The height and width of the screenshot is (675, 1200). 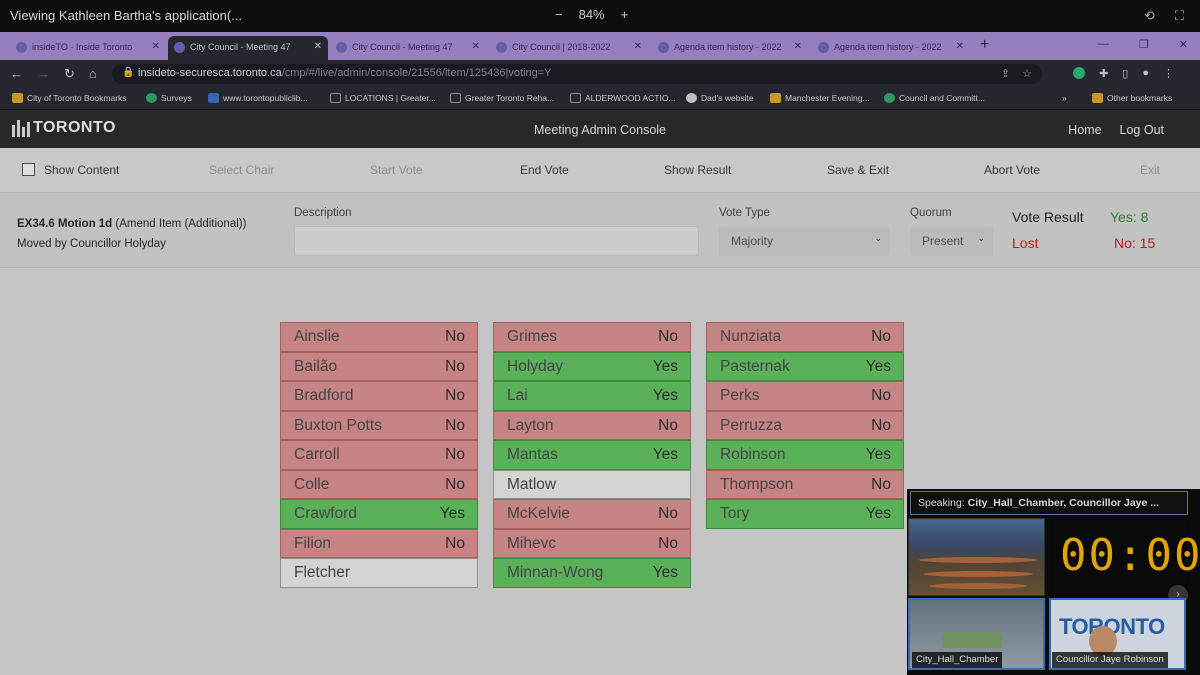 I want to click on remote-control-icon: ⟲, so click(x=1149, y=16).